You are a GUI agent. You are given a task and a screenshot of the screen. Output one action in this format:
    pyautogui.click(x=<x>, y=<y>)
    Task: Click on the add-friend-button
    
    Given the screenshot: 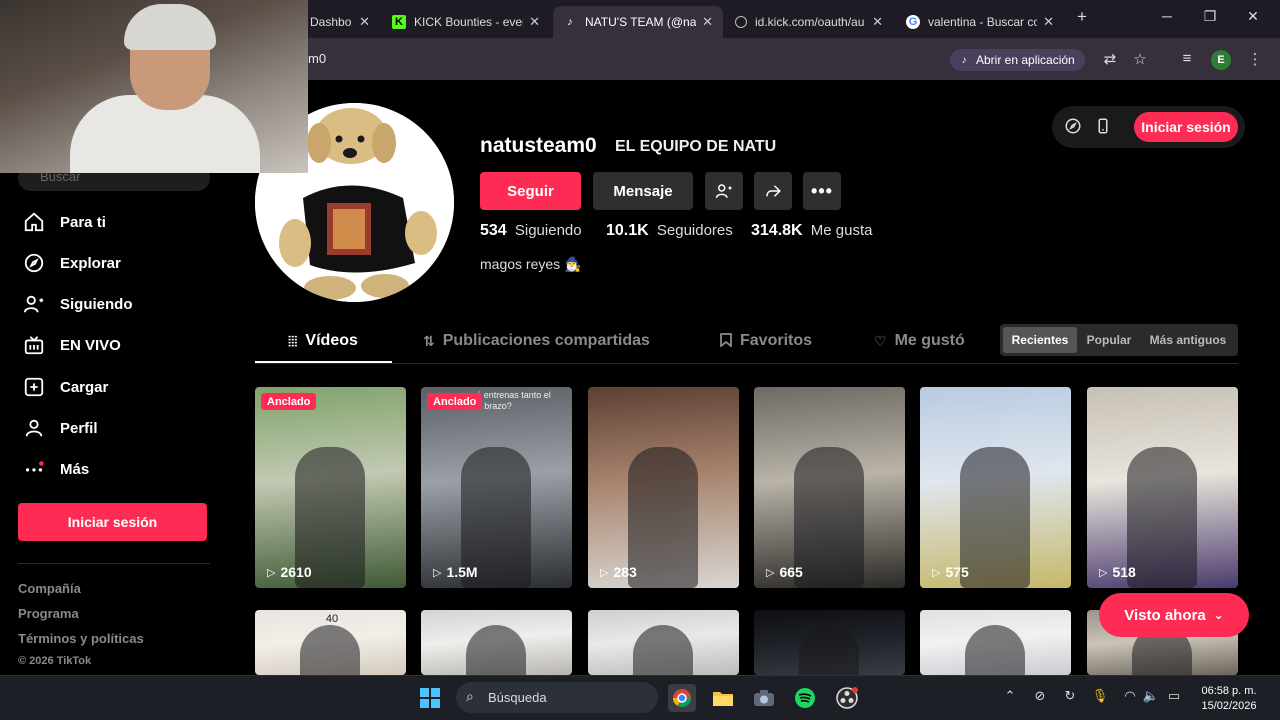 What is the action you would take?
    pyautogui.click(x=724, y=191)
    